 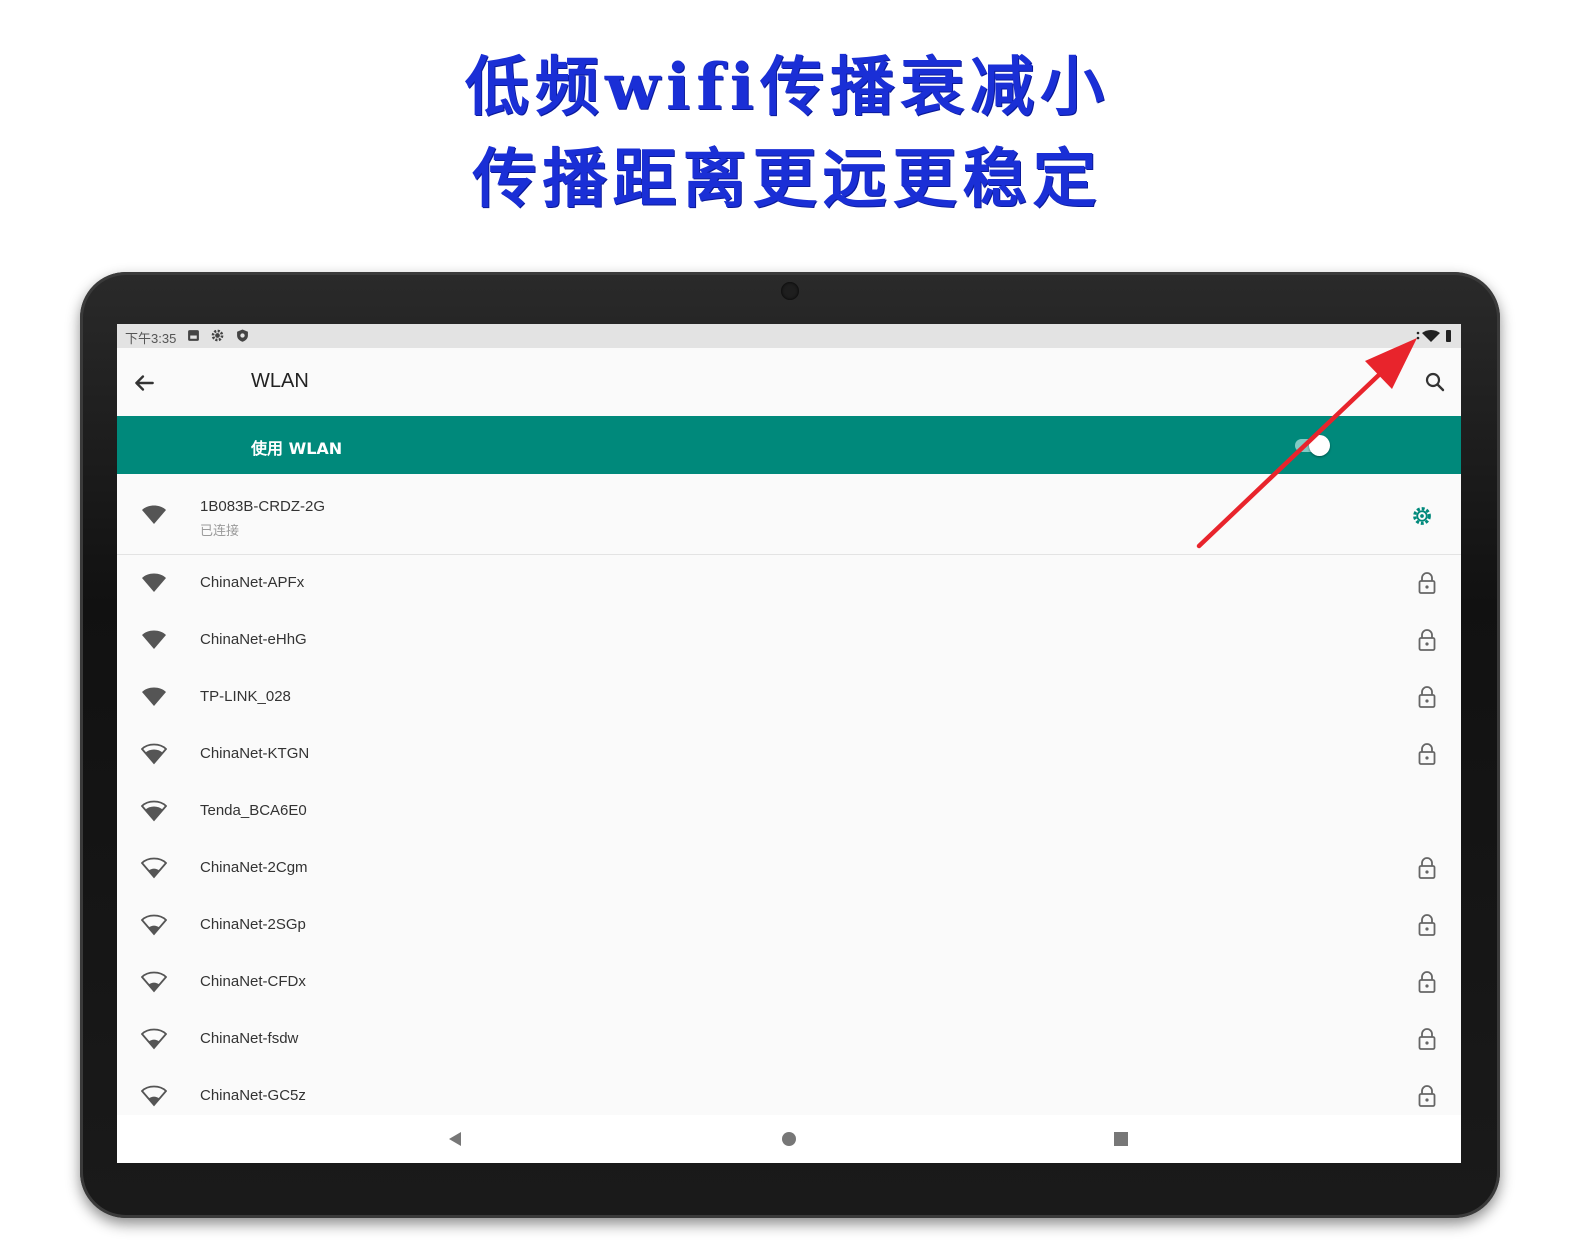 I want to click on network-ssid: ChinaNet-GC5z, so click(x=253, y=1095).